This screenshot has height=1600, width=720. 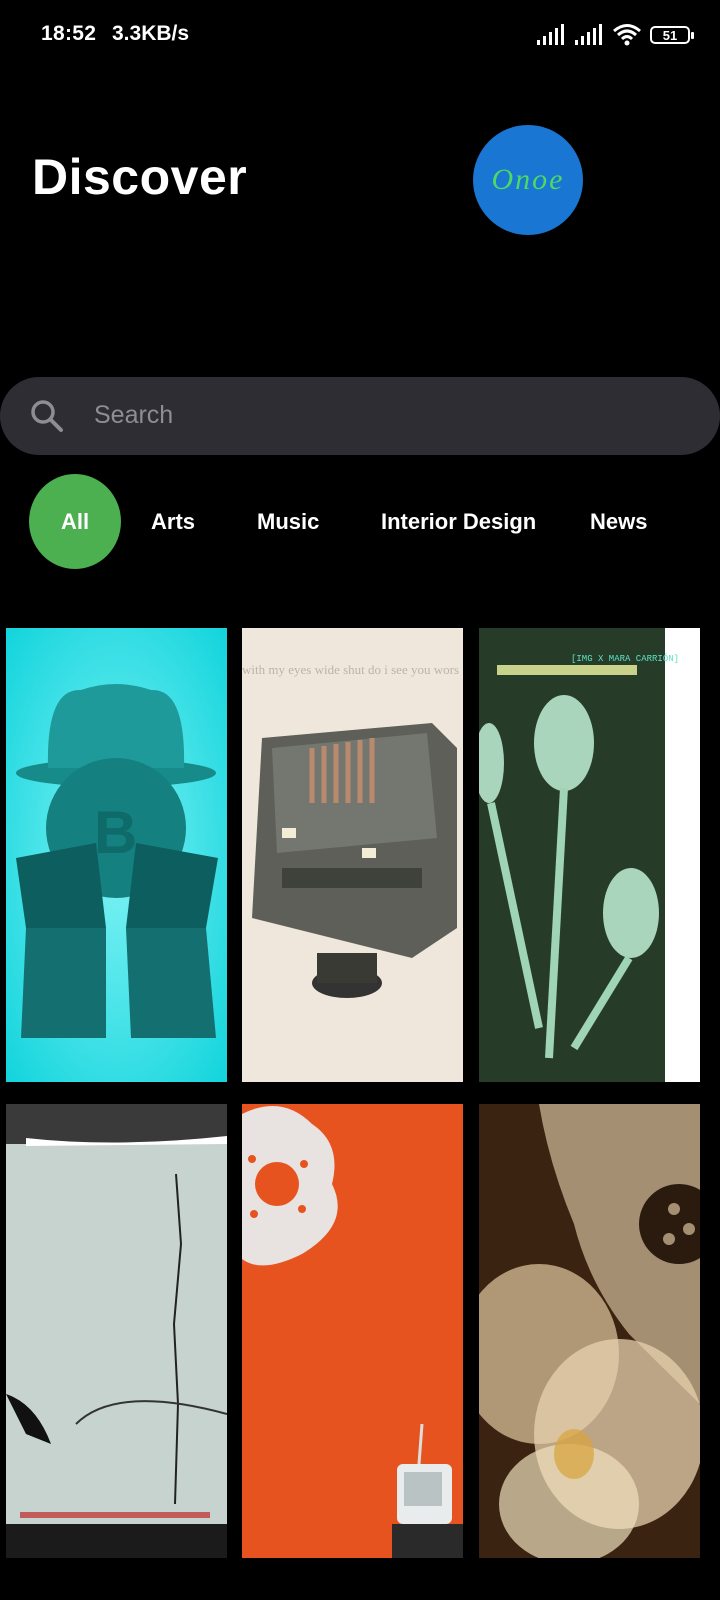 I want to click on search-icon, so click(x=47, y=416).